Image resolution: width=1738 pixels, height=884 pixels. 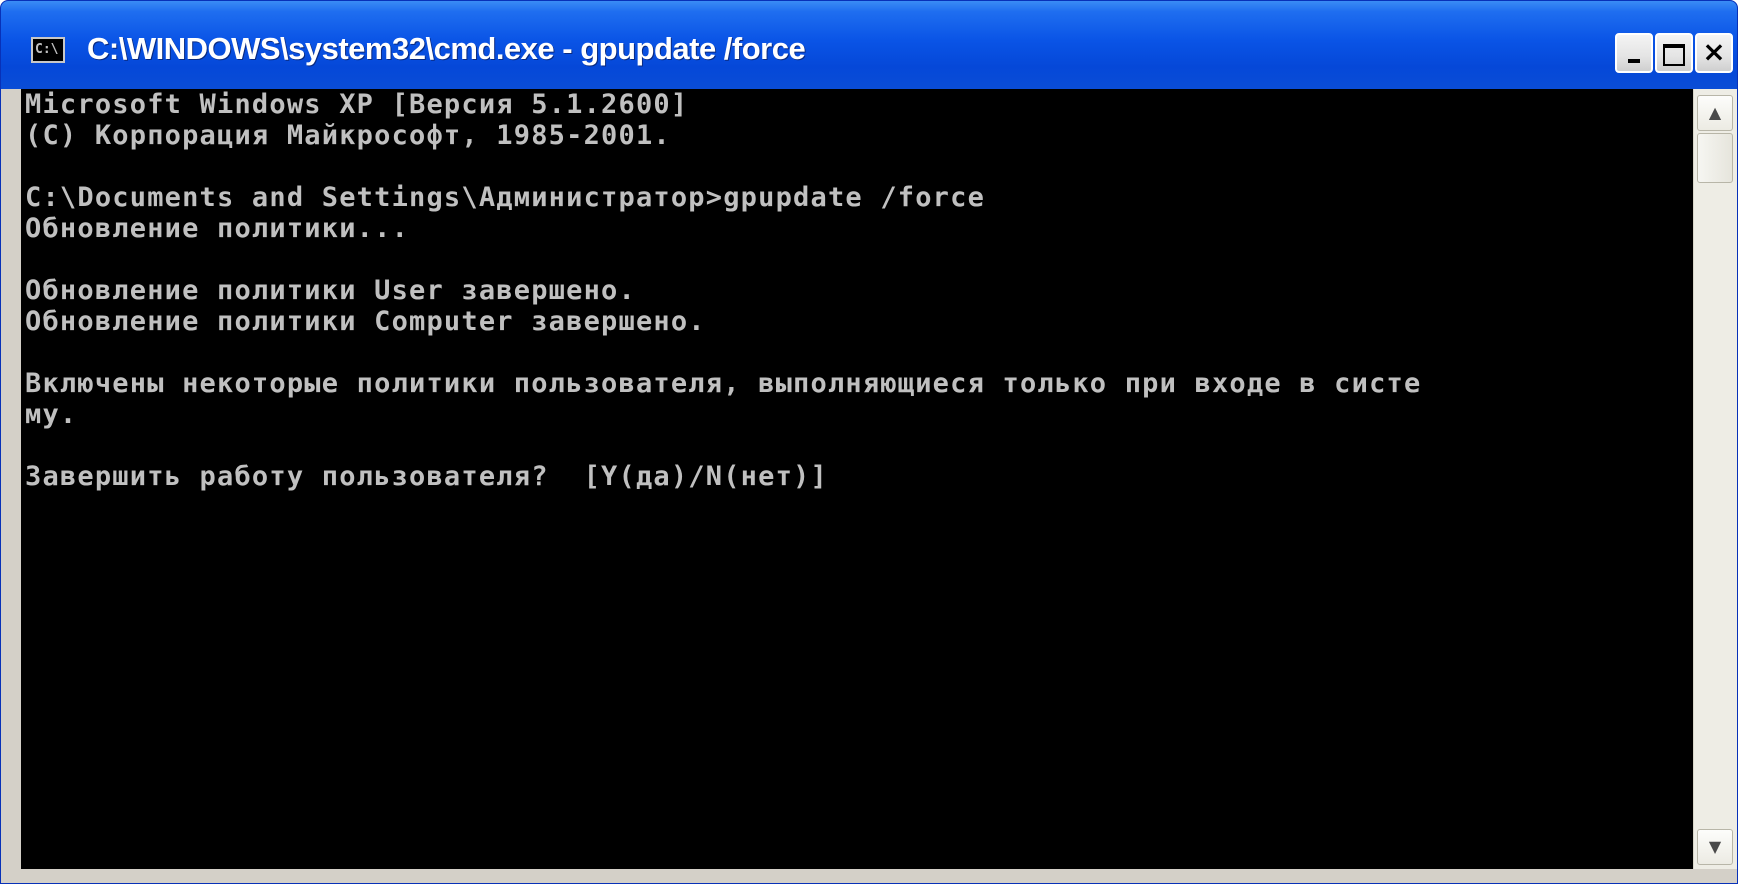 I want to click on console-line: Microsoft Windows XP [Версия 5.1.2600], so click(x=357, y=104).